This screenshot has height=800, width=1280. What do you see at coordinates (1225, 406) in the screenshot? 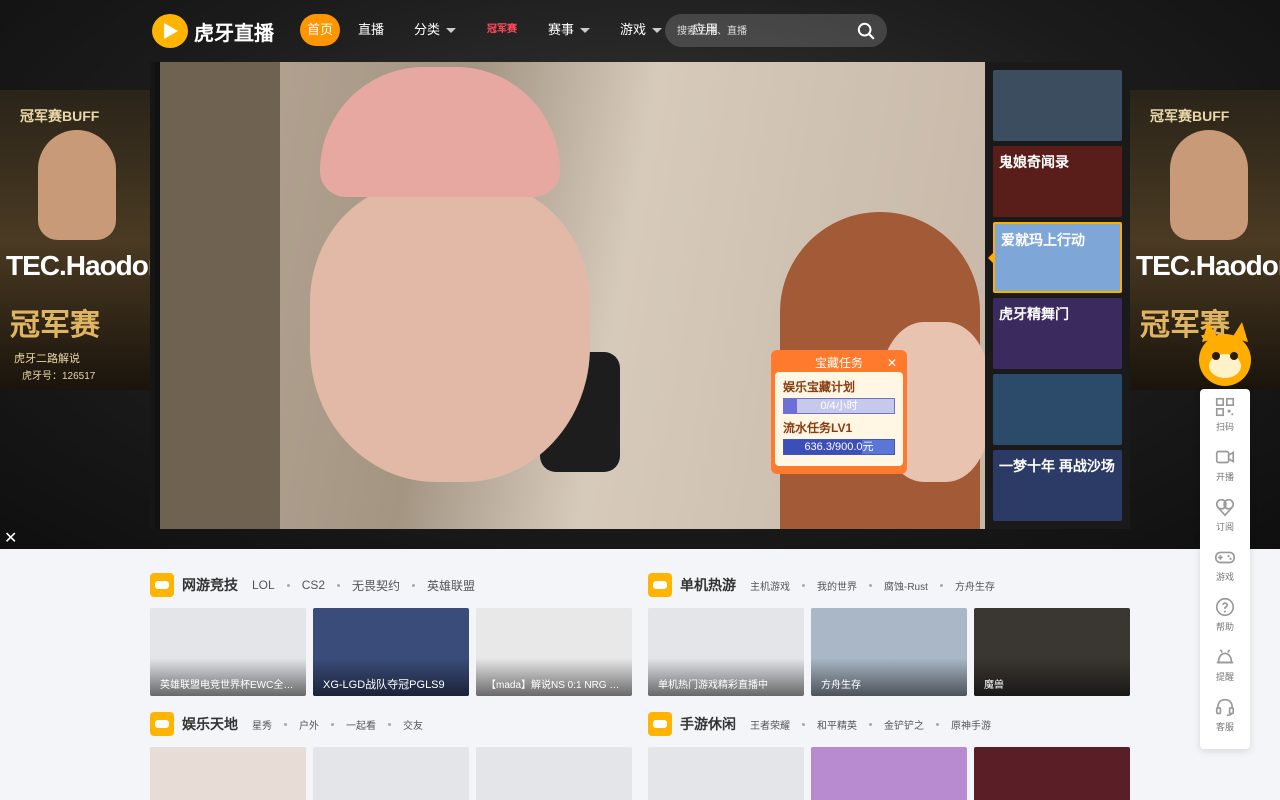
I see `qrcode-icon` at bounding box center [1225, 406].